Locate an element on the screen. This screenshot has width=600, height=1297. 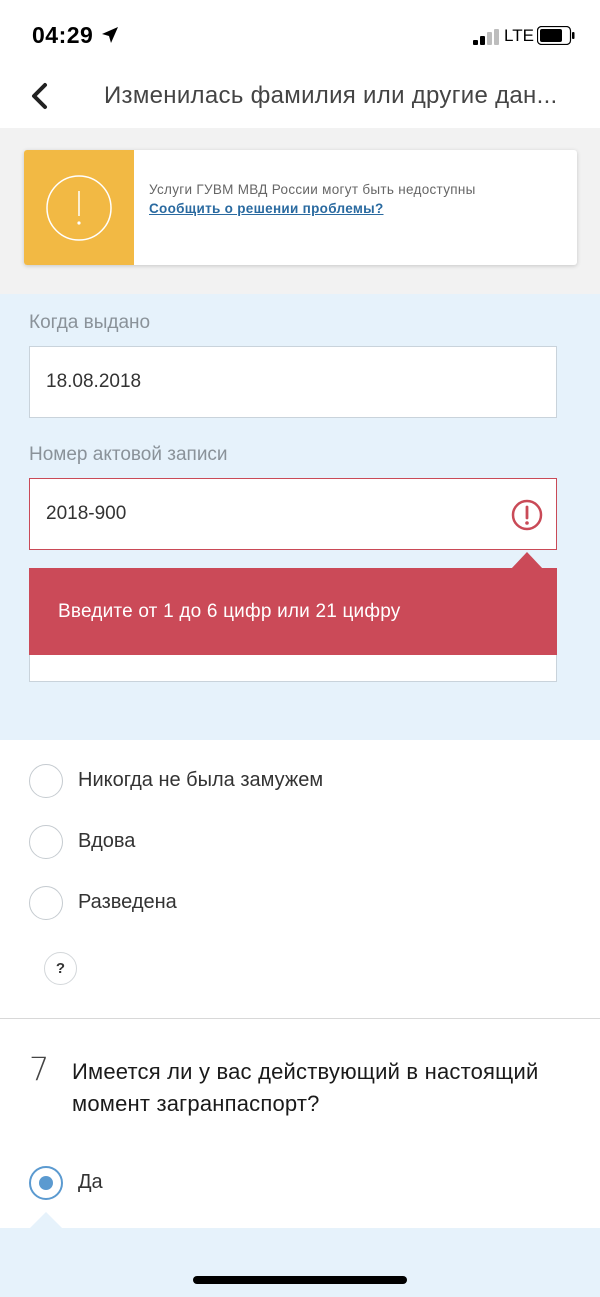
issued-date-value: 18.08.2018 is located at coordinates (94, 381).